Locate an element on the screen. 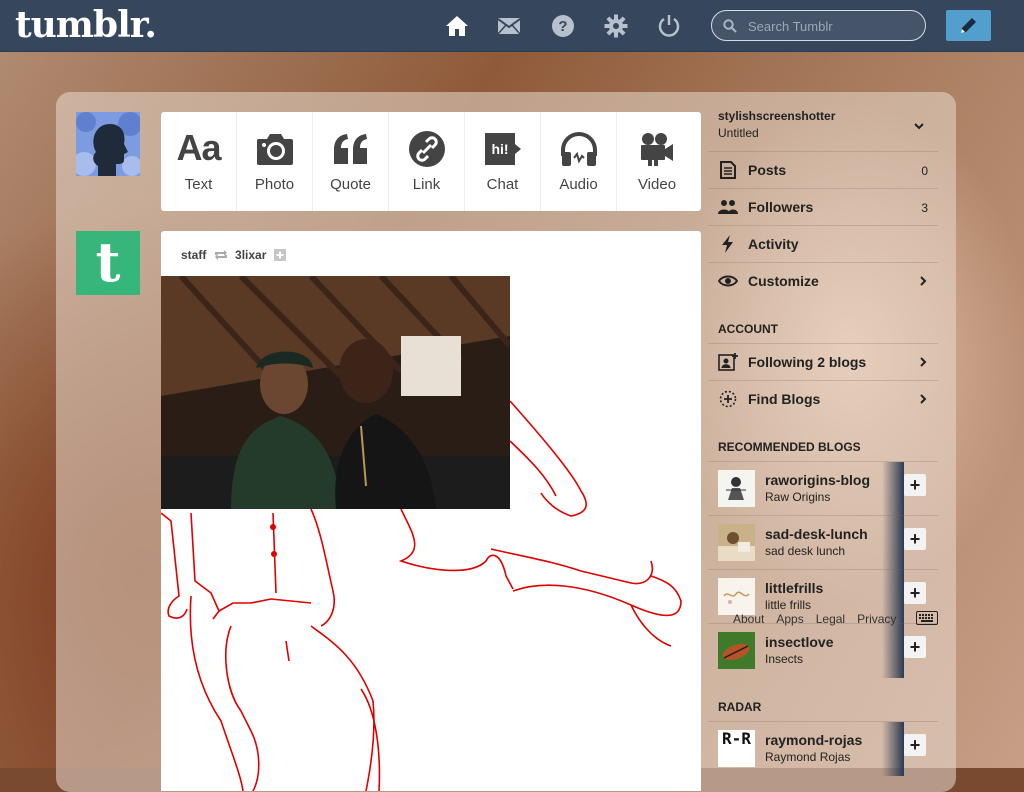 Image resolution: width=1024 pixels, height=792 pixels. footer-links: About Apps Legal Privacy is located at coordinates (818, 619).